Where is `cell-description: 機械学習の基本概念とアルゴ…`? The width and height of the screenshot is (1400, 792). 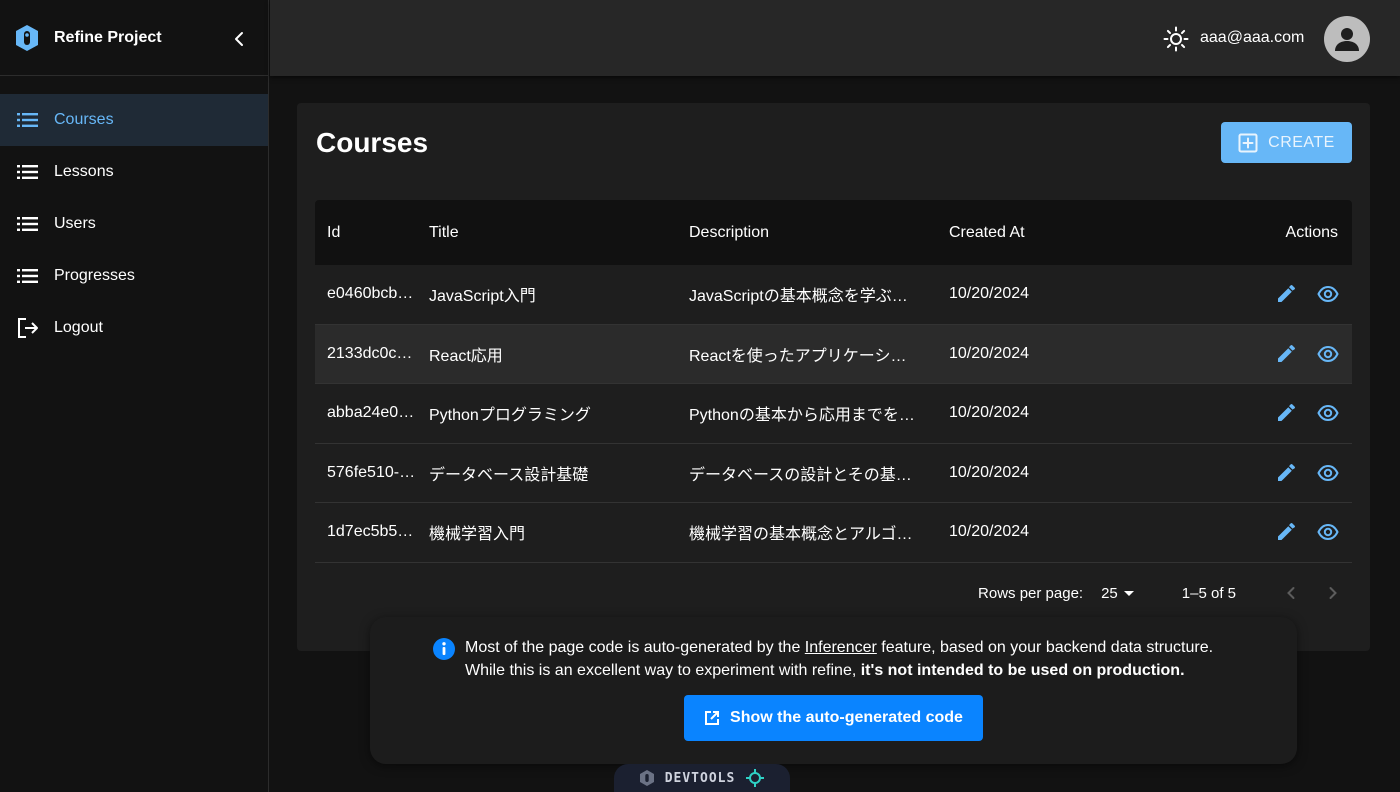 cell-description: 機械学習の基本概念とアルゴ… is located at coordinates (801, 535).